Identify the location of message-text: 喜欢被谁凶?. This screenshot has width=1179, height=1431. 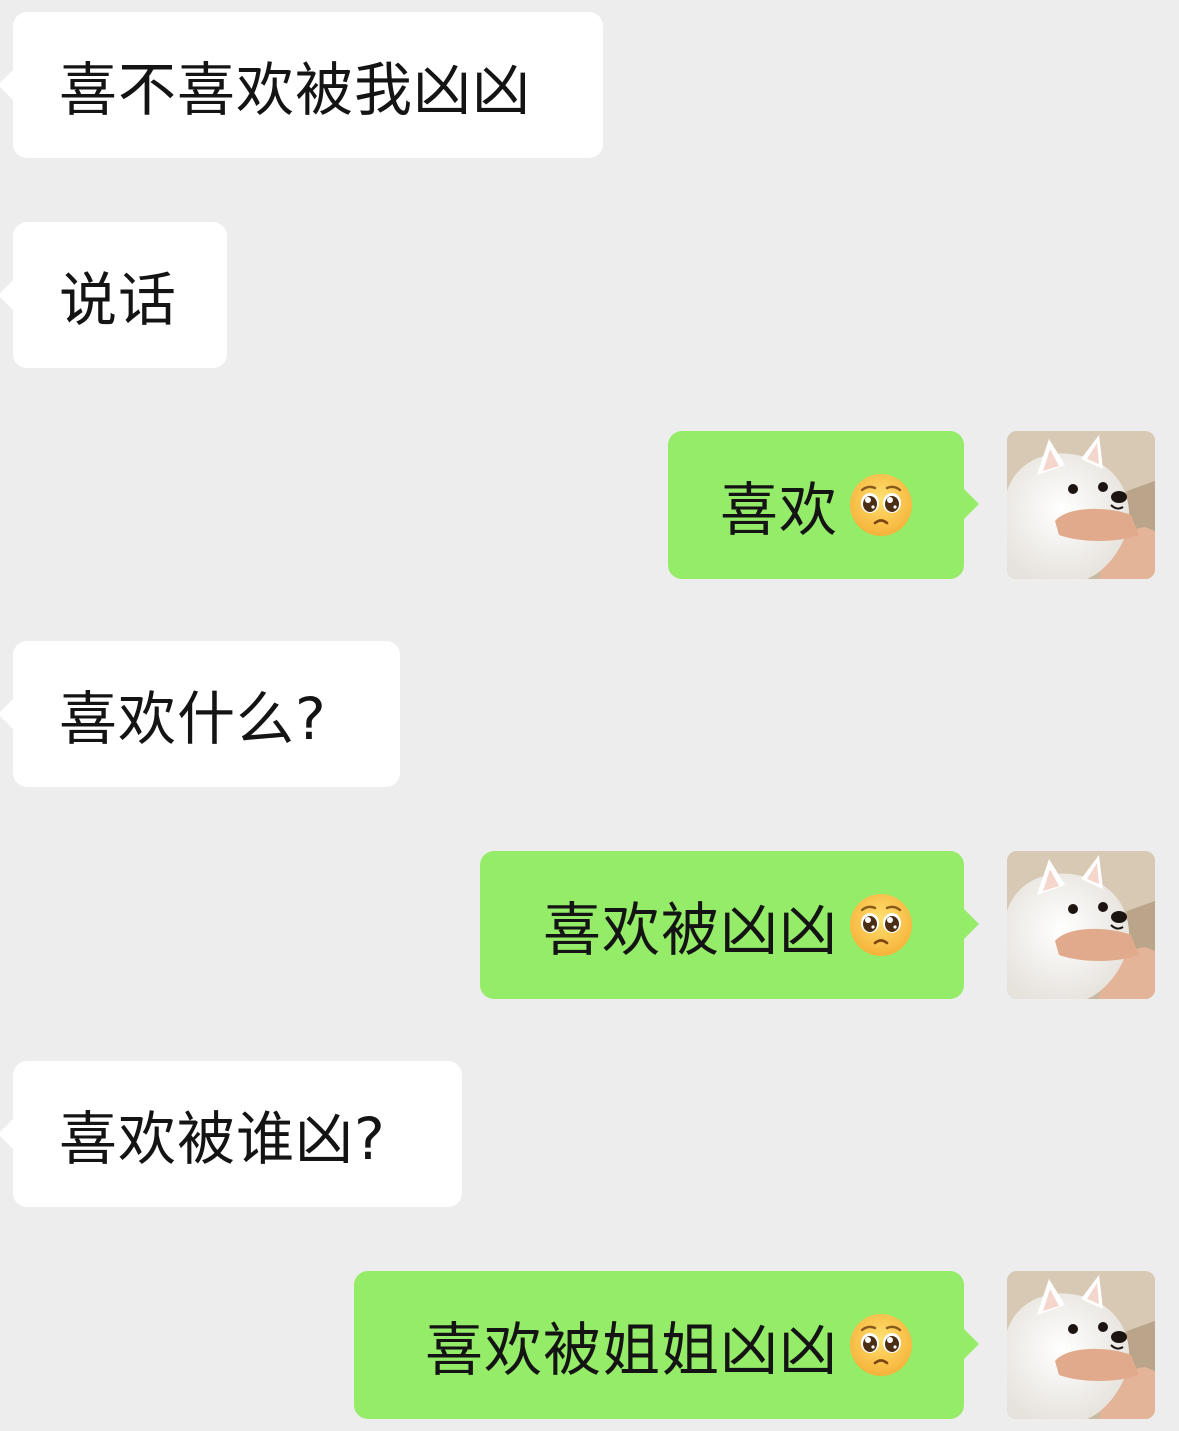
(222, 1139).